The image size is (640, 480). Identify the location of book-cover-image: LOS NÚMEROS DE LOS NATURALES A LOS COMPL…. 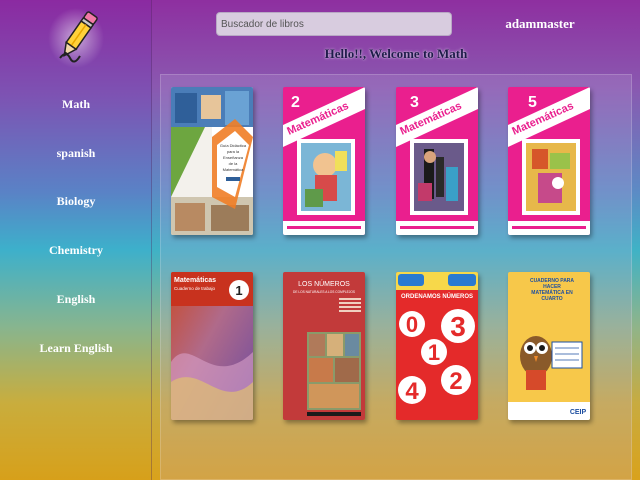
(324, 346).